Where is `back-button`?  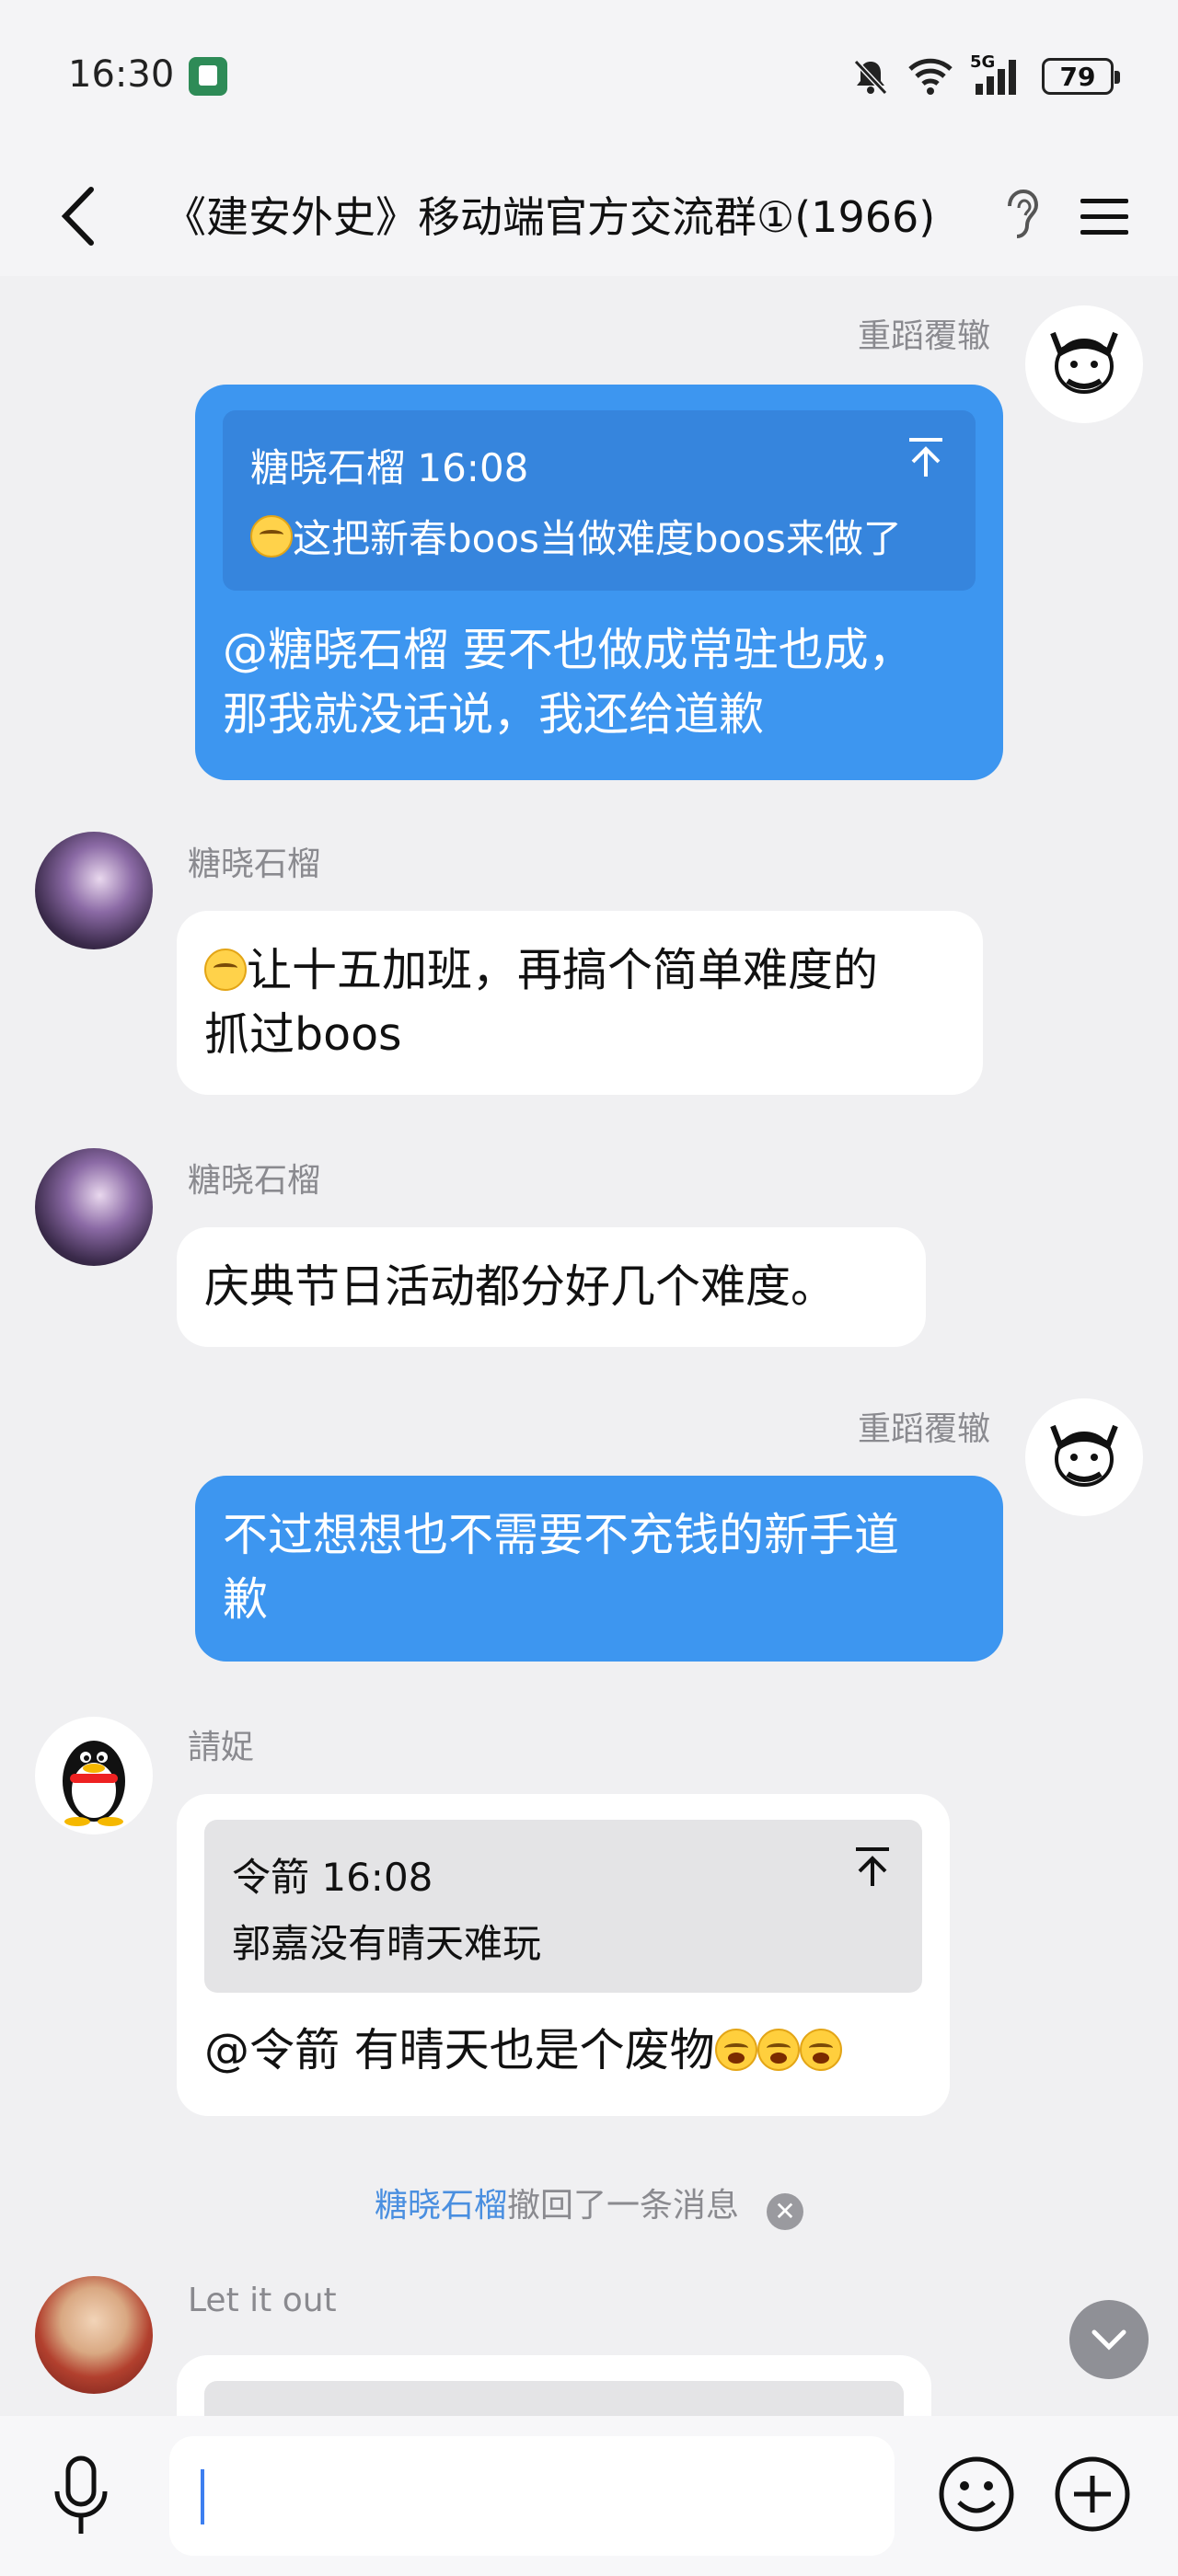 back-button is located at coordinates (78, 216).